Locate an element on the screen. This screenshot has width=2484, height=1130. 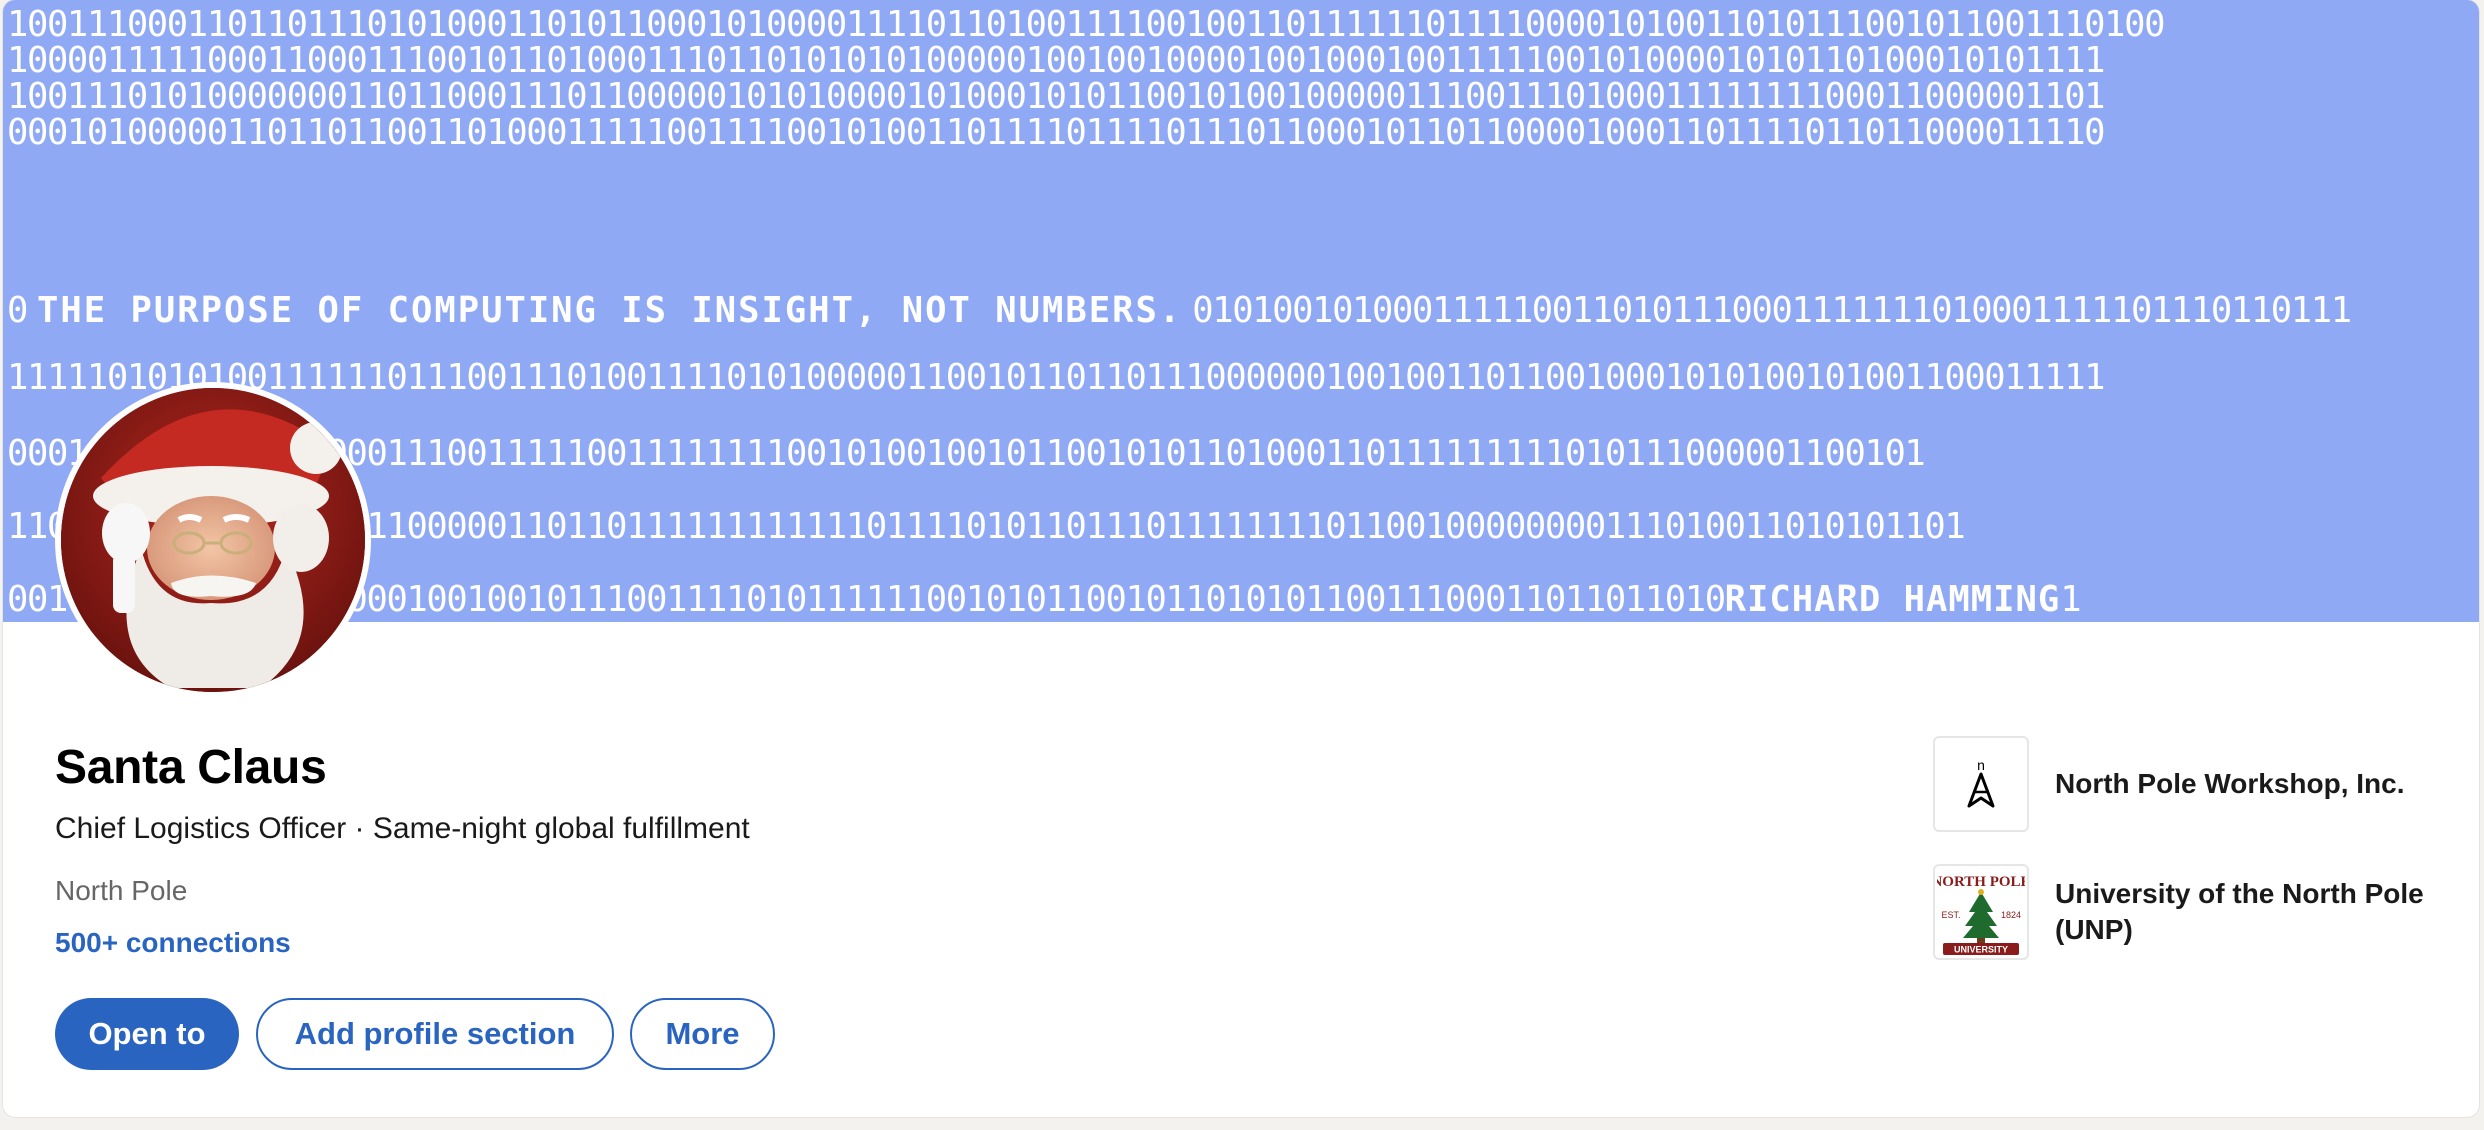
profile-location: North Pole is located at coordinates (121, 890).